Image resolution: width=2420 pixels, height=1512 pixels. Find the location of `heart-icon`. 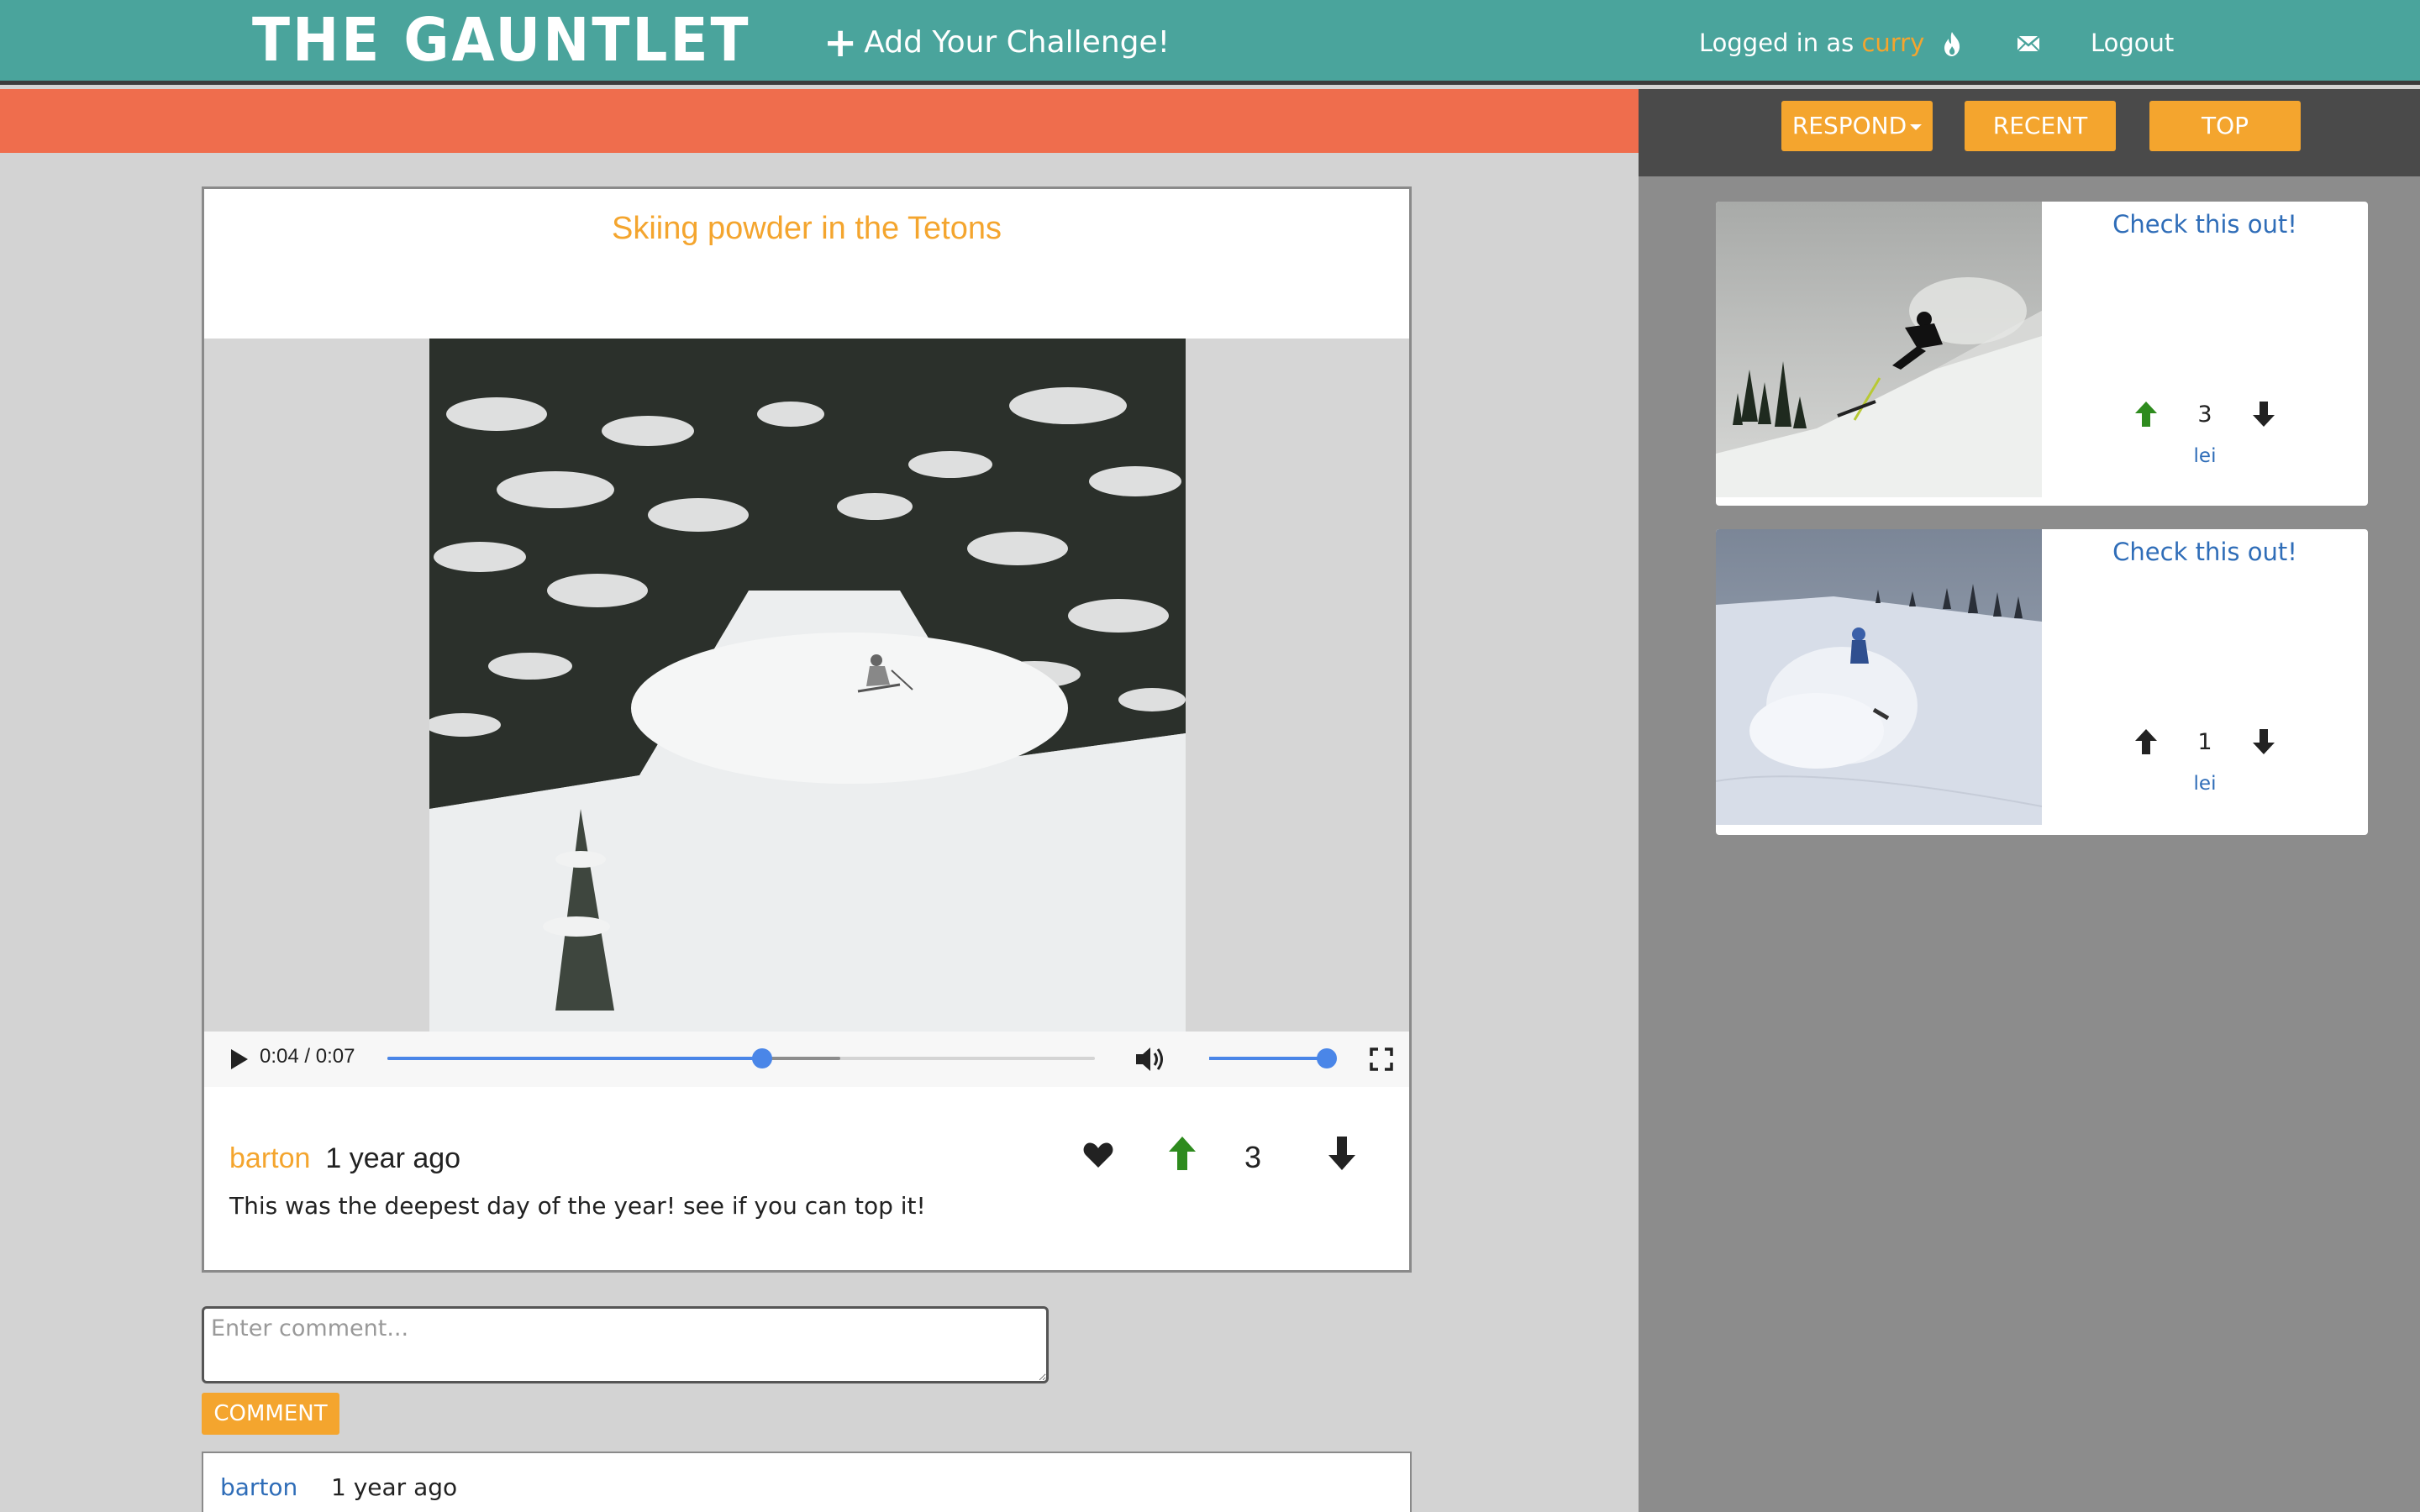

heart-icon is located at coordinates (1098, 1155).